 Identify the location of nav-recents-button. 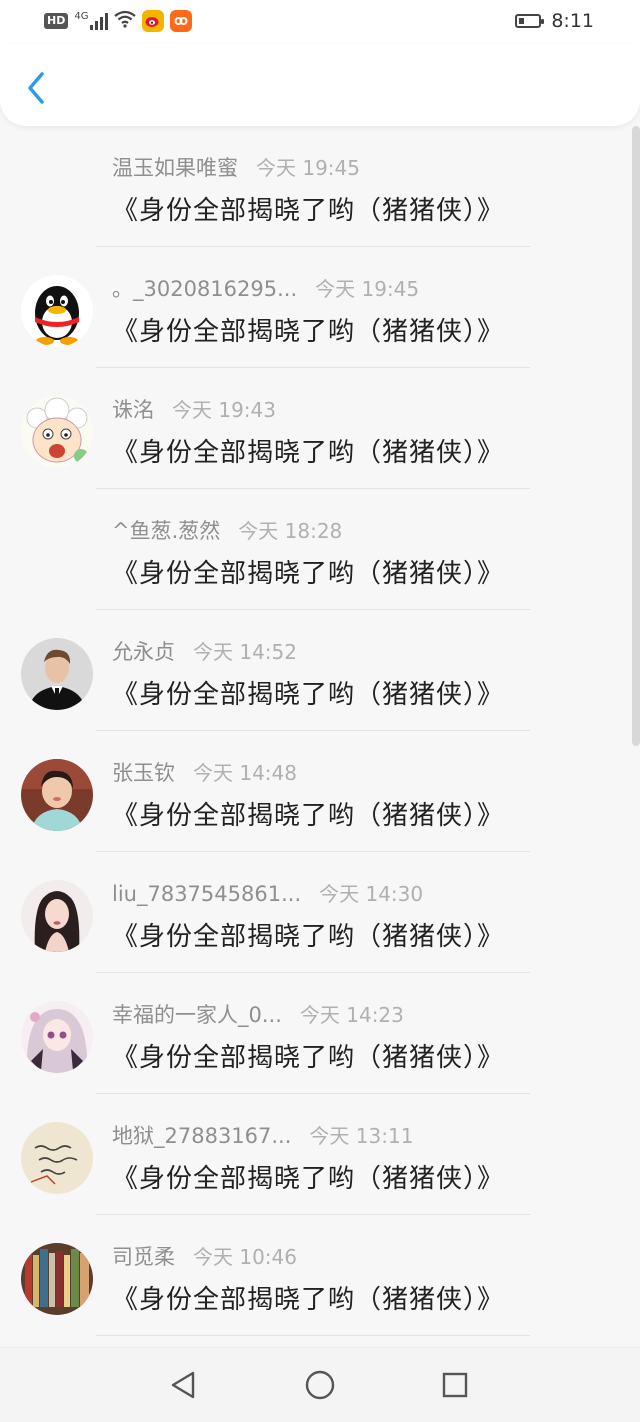
(455, 1385).